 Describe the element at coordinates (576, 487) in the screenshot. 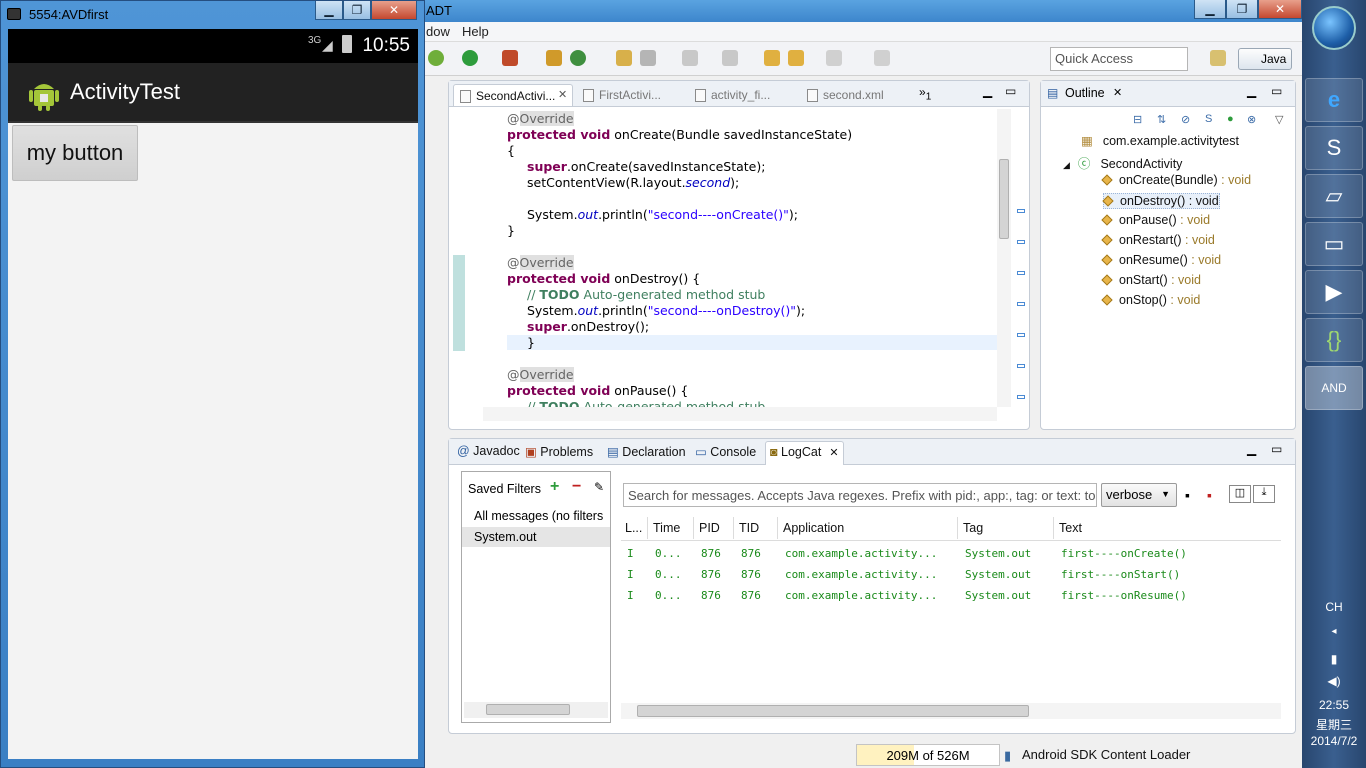

I see `remove-filter-icon: −` at that location.